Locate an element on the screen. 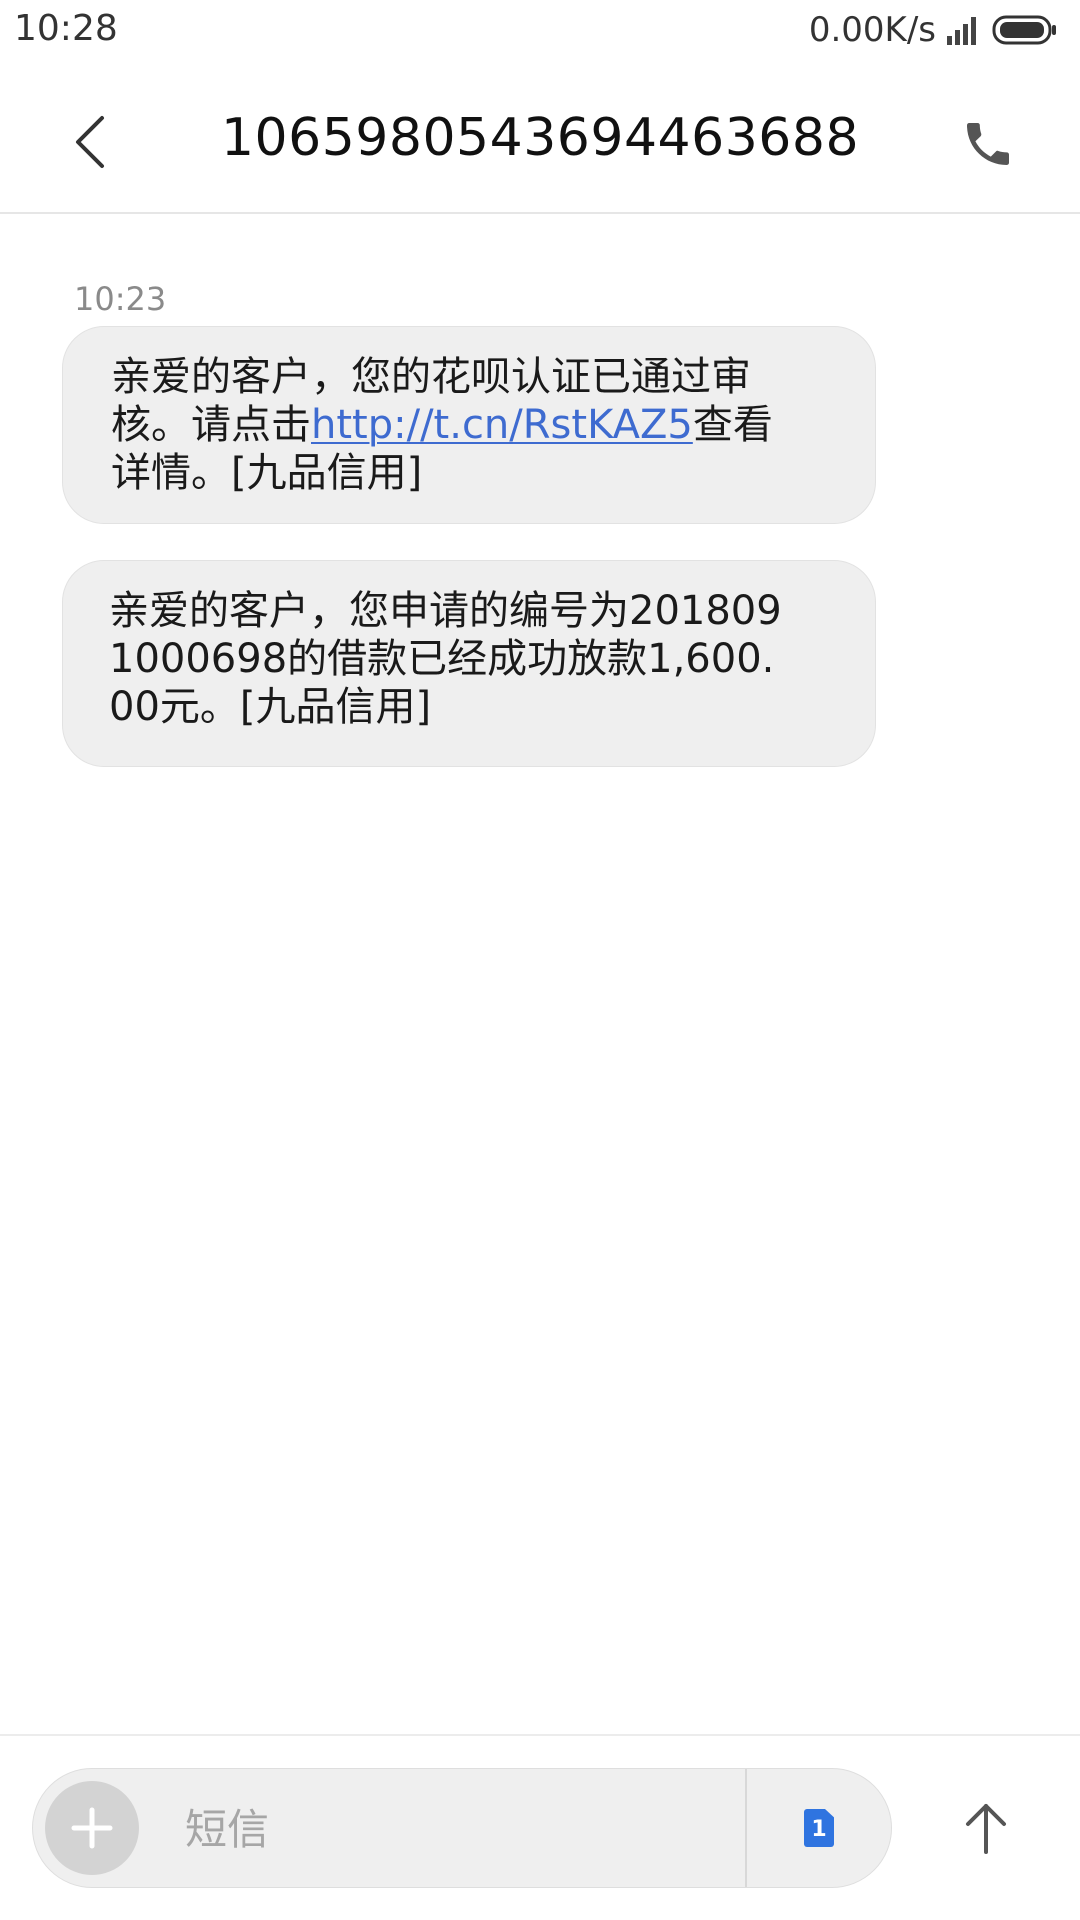  sim-select-button: 1 is located at coordinates (819, 1828).